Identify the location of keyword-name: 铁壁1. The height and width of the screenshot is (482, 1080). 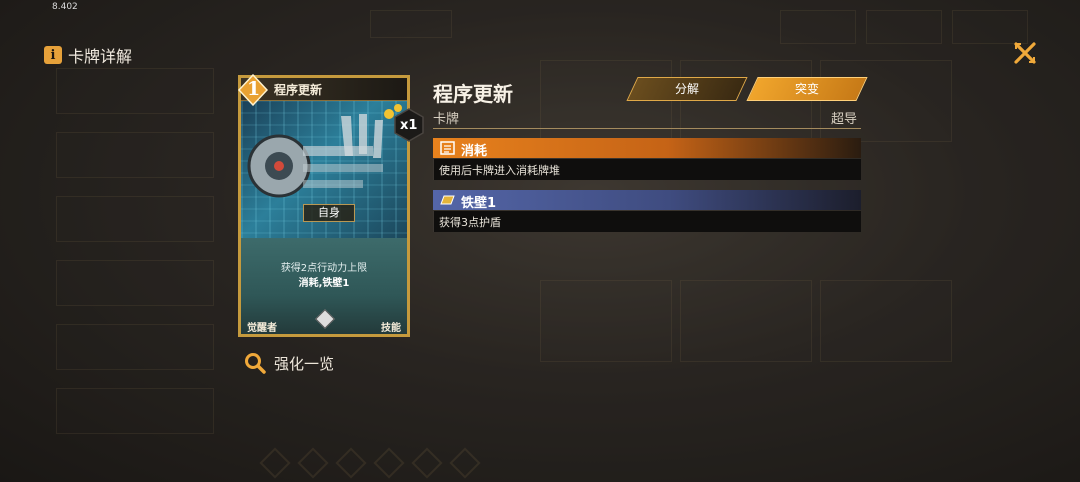
(479, 203).